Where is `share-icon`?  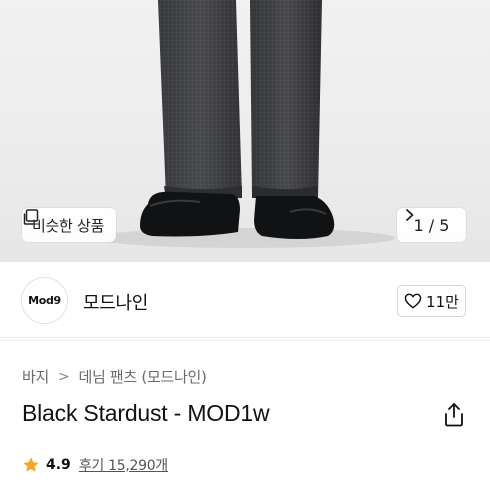
share-icon is located at coordinates (454, 415).